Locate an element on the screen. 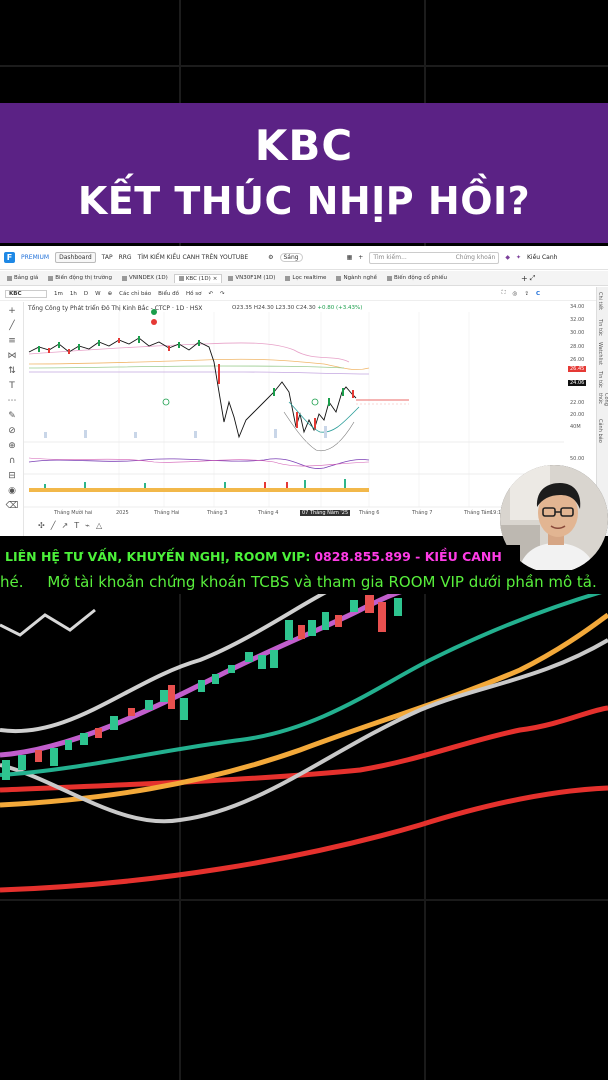 The height and width of the screenshot is (1080, 608). add-icon: + is located at coordinates (360, 257).